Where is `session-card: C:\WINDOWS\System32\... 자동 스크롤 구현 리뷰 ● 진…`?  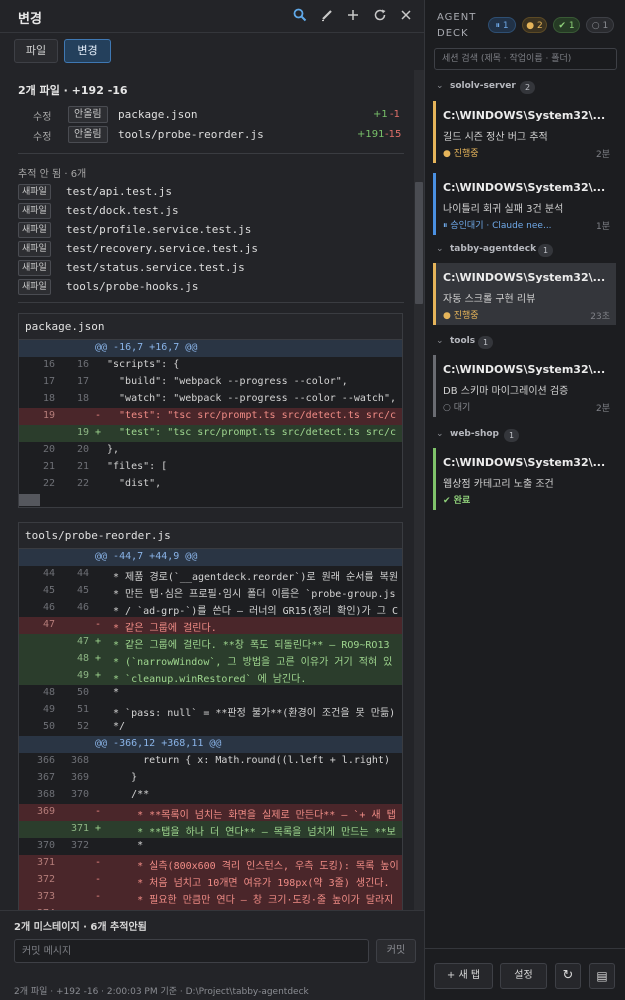
session-card: C:\WINDOWS\System32\... 자동 스크롤 구현 리뷰 ● 진… is located at coordinates (524, 294).